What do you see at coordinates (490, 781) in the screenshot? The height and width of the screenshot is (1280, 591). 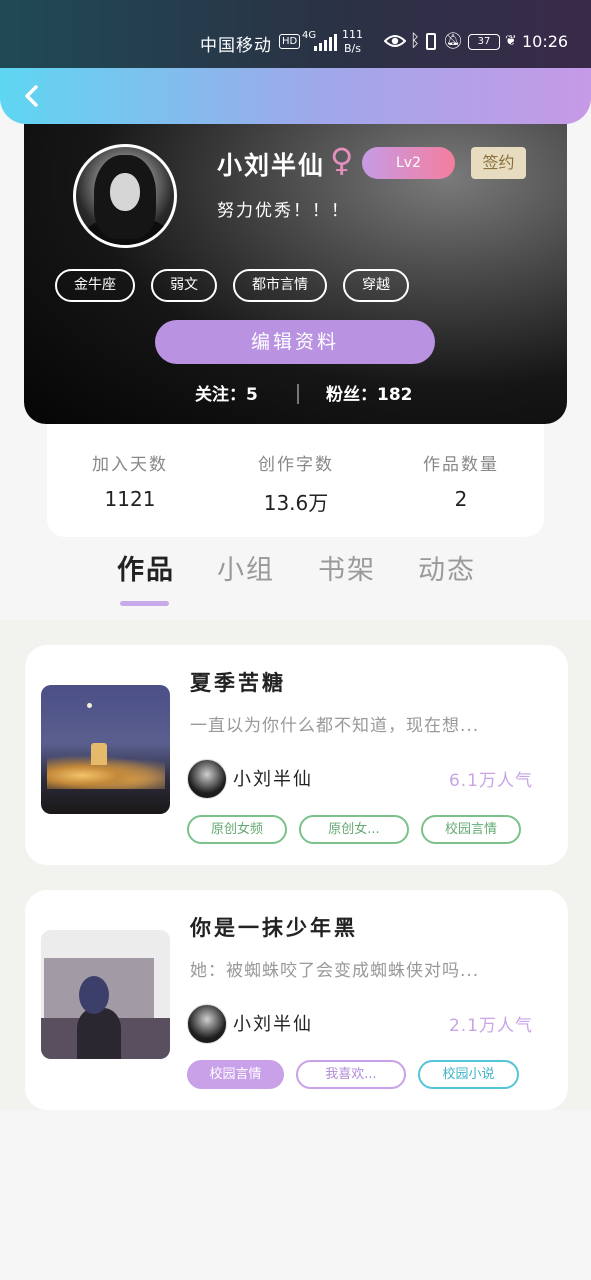 I see `popularity-count: 6.1万人气` at bounding box center [490, 781].